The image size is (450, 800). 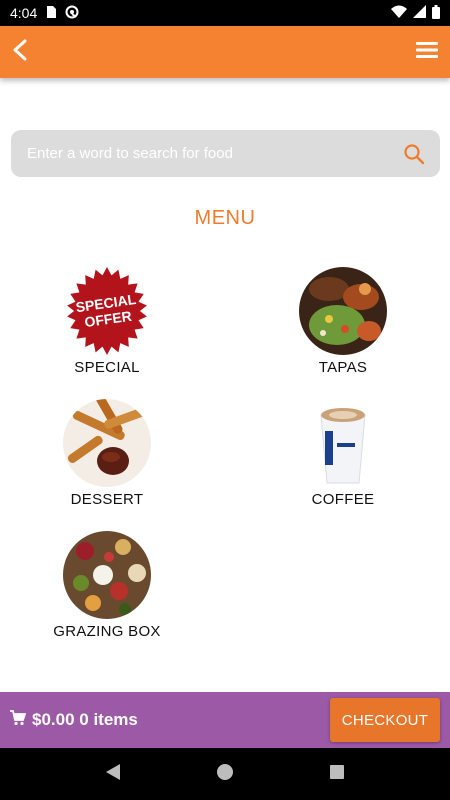 What do you see at coordinates (337, 774) in the screenshot?
I see `recents-square-icon` at bounding box center [337, 774].